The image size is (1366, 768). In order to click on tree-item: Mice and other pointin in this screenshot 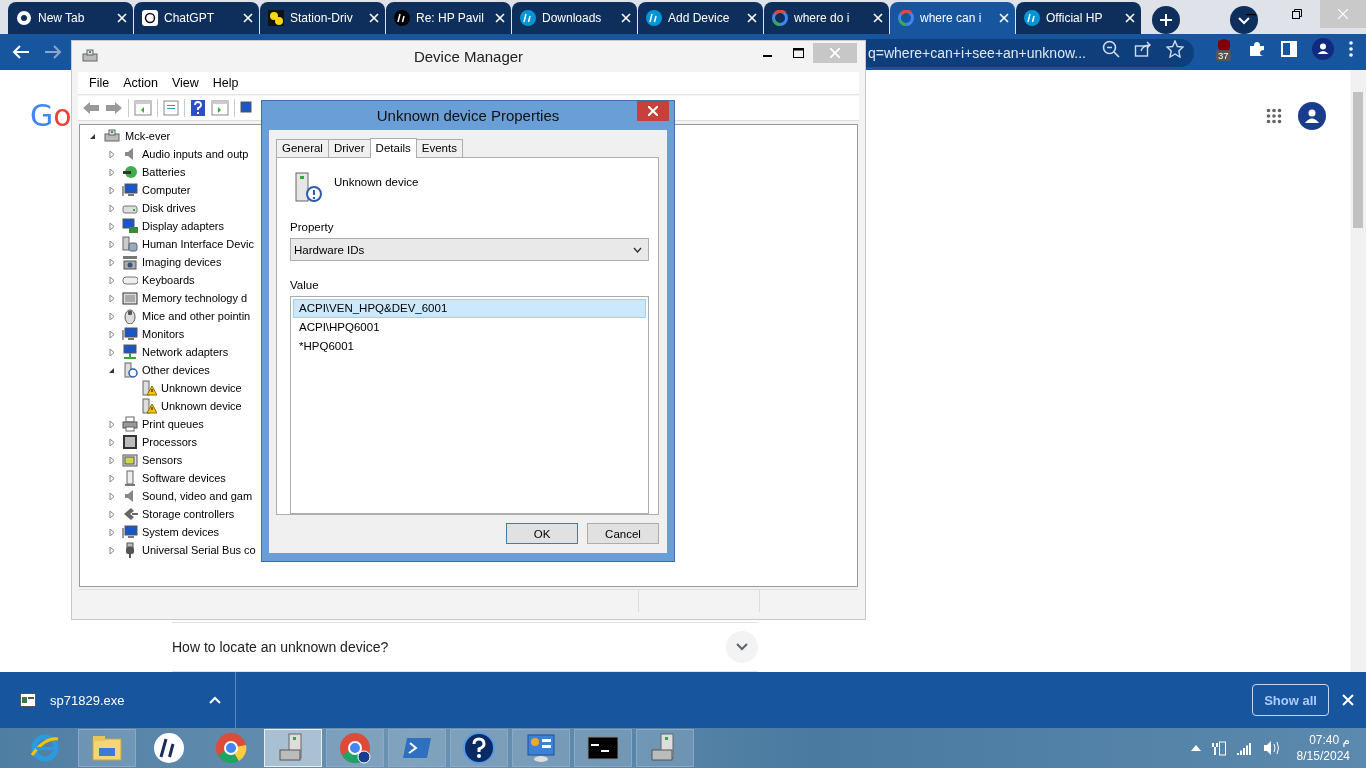, I will do `click(196, 316)`.